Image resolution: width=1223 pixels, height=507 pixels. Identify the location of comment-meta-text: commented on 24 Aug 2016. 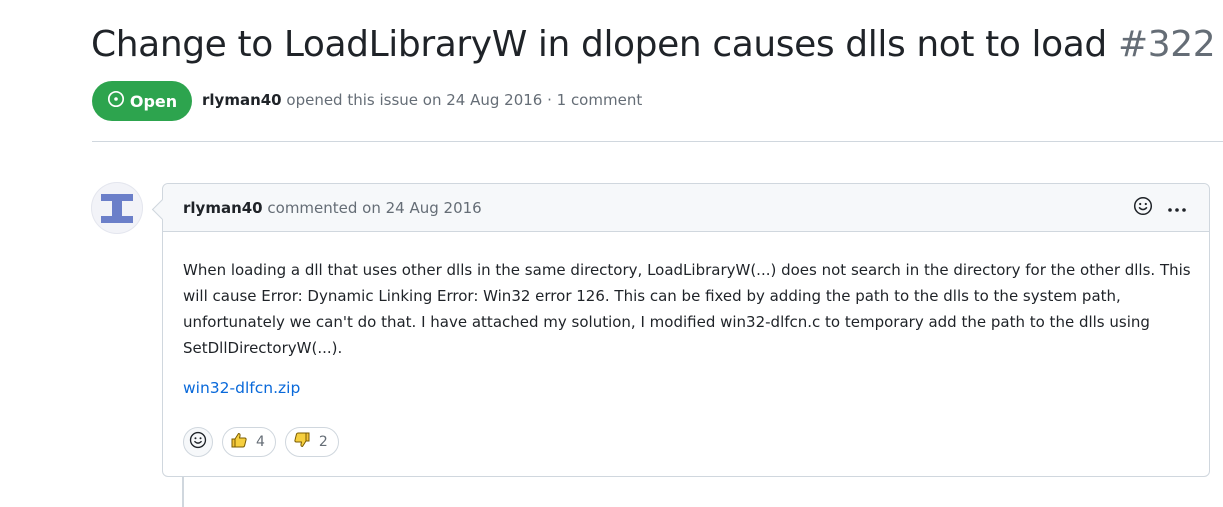
(372, 207).